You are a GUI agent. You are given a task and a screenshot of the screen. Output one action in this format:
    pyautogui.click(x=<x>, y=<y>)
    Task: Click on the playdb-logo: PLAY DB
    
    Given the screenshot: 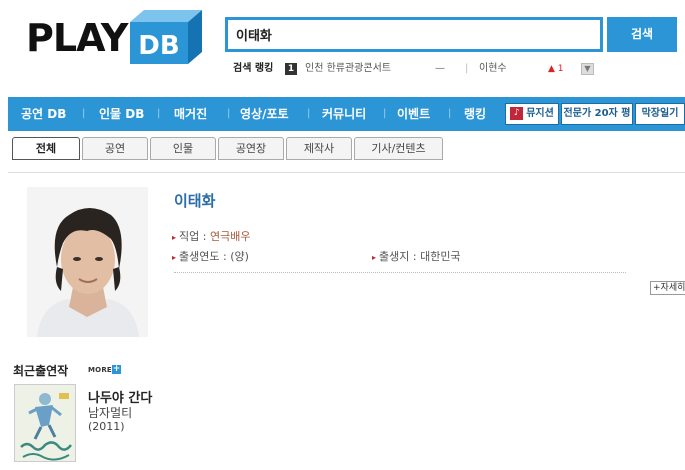 What is the action you would take?
    pyautogui.click(x=116, y=36)
    